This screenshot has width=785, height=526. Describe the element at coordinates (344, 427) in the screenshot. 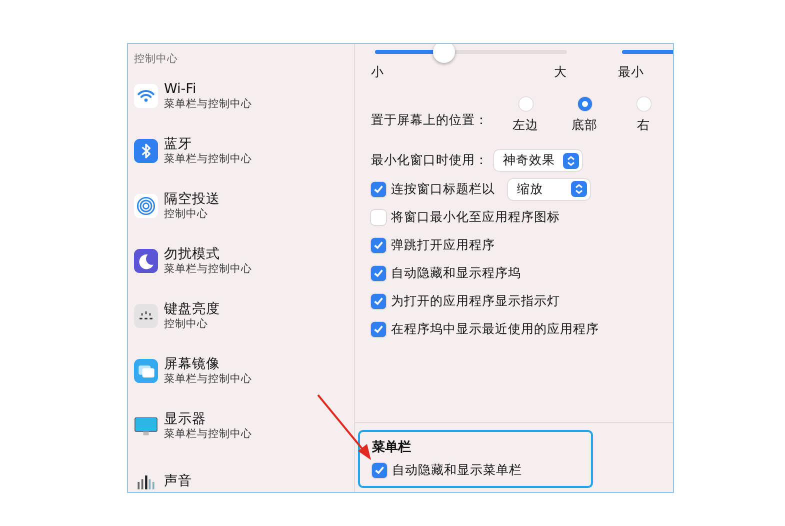

I see `annotation-arrow` at that location.